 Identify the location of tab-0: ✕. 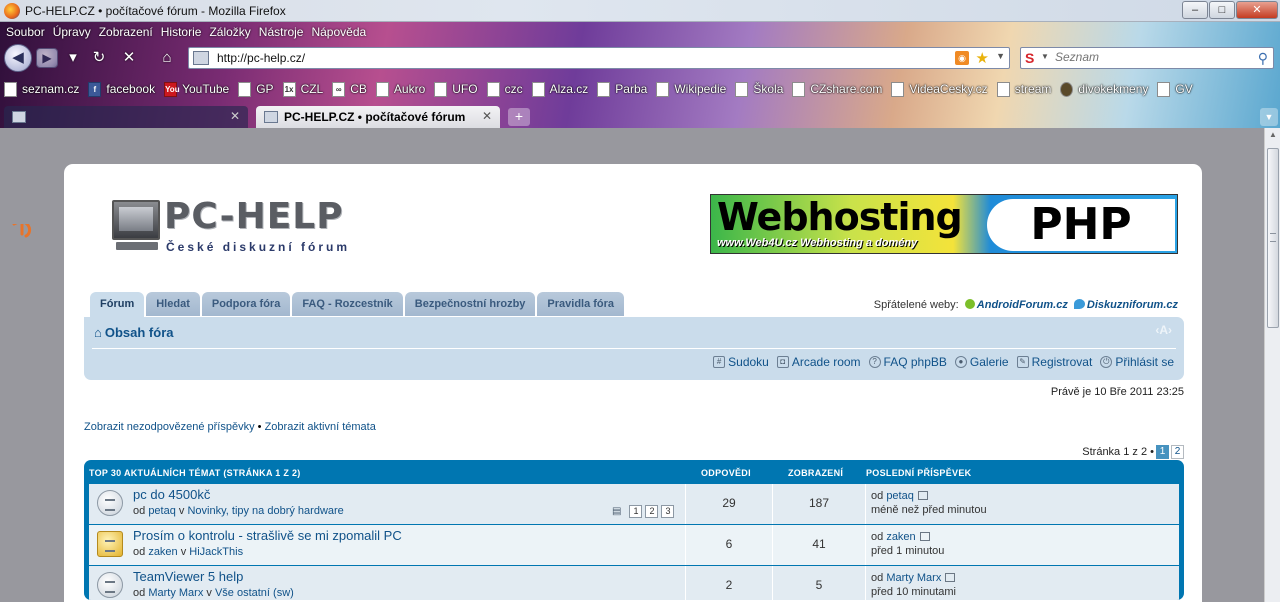
(126, 117).